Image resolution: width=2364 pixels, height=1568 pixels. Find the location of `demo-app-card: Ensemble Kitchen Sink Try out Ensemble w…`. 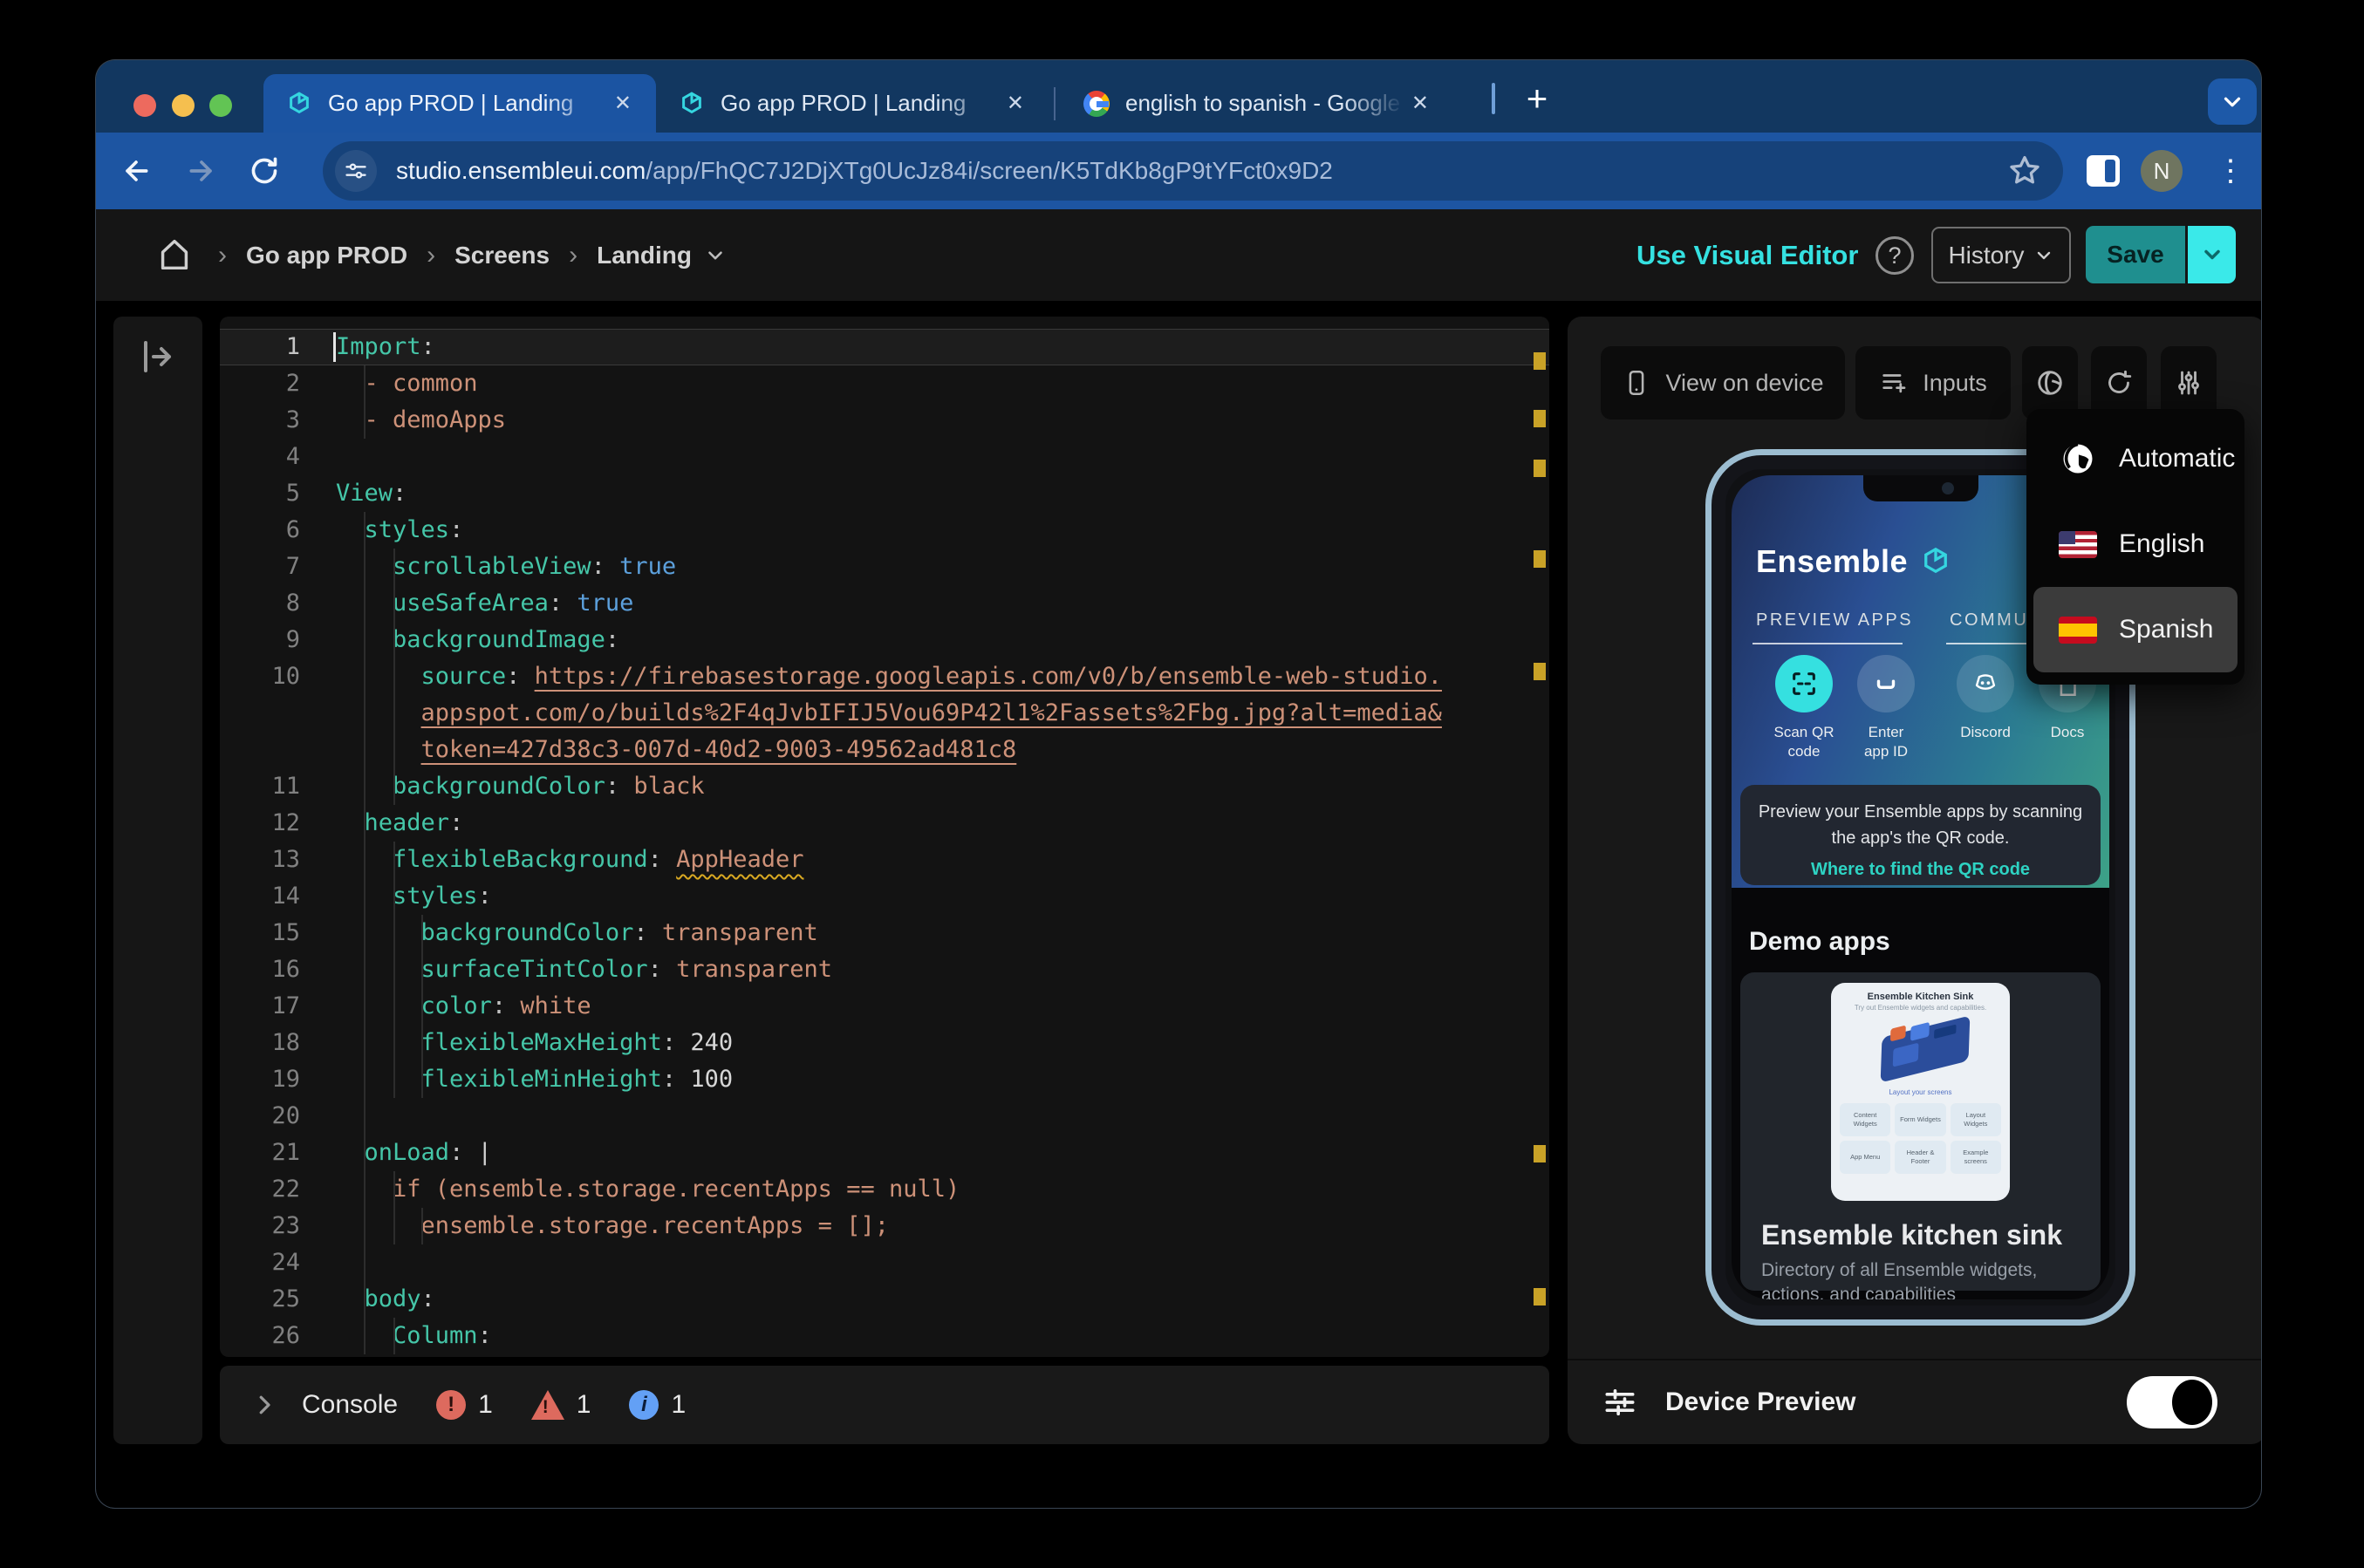

demo-app-card: Ensemble Kitchen Sink Try out Ensemble w… is located at coordinates (1920, 1135).